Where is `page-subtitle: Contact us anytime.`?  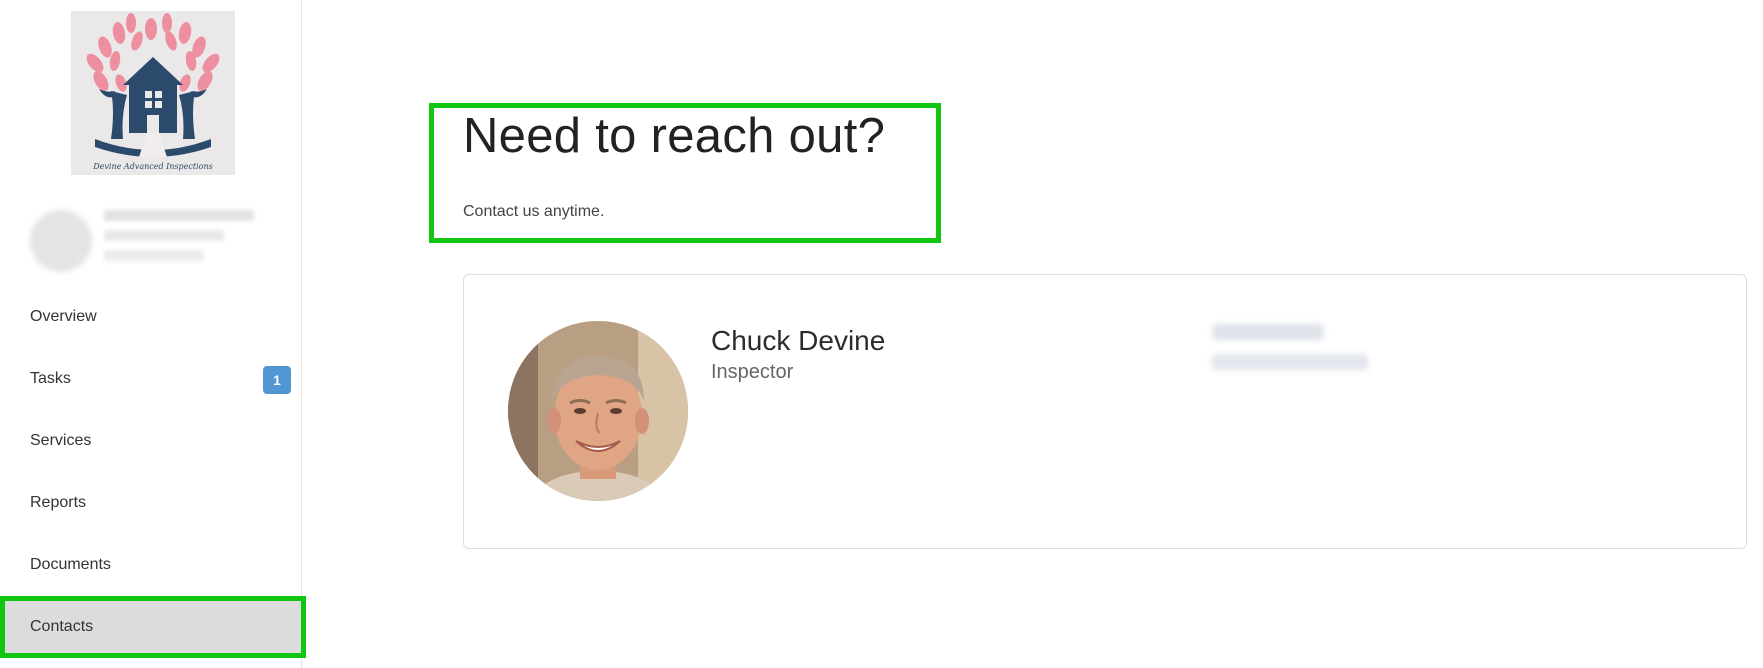 page-subtitle: Contact us anytime. is located at coordinates (534, 211).